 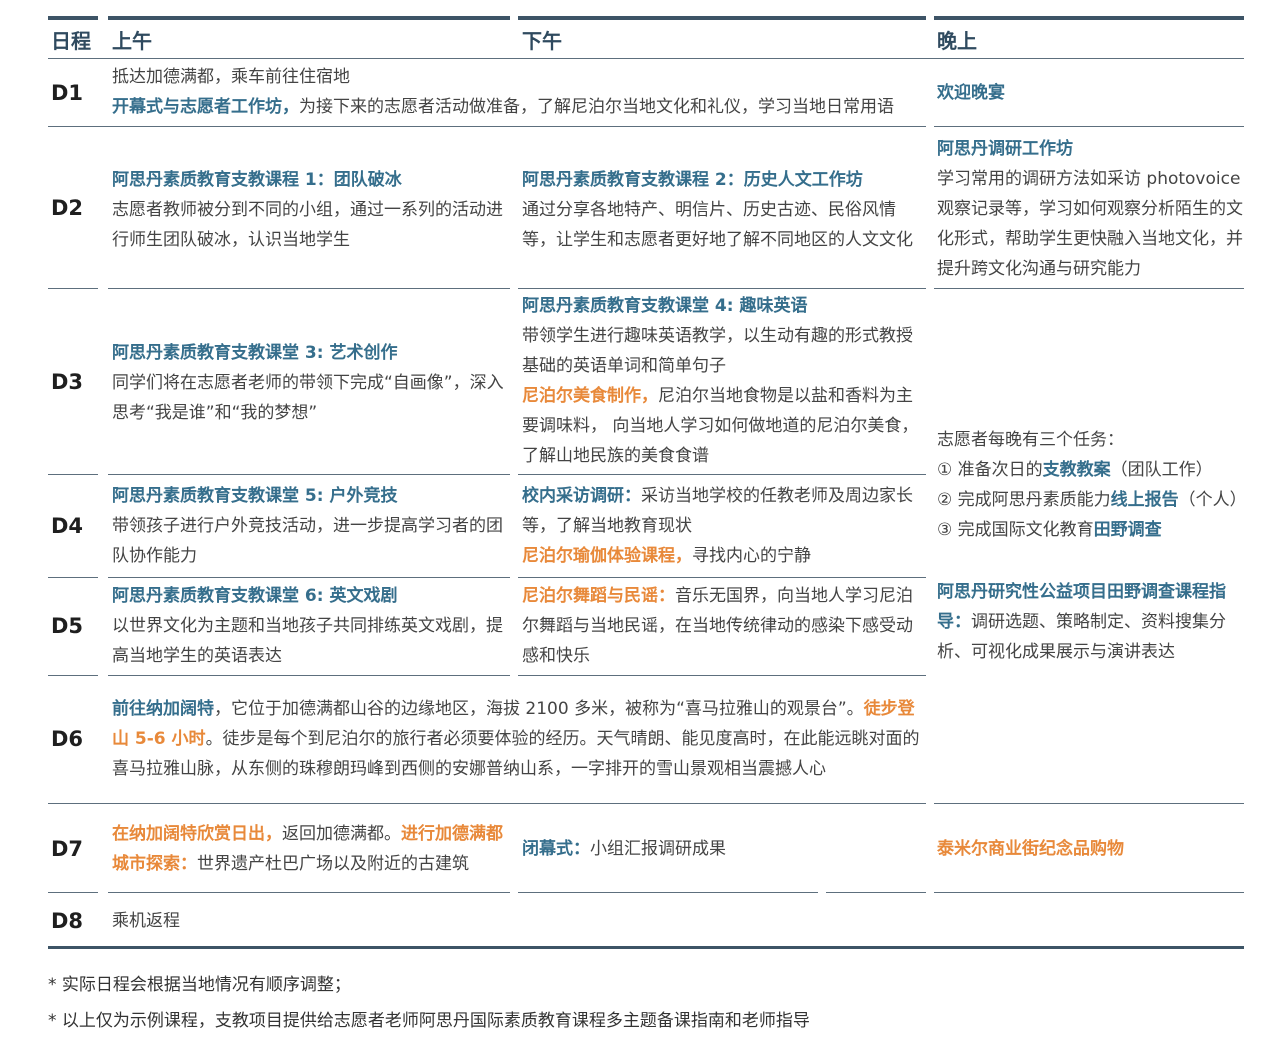 What do you see at coordinates (598, 596) in the screenshot?
I see `d5-pm-title: 尼泊尔舞蹈与民谣：` at bounding box center [598, 596].